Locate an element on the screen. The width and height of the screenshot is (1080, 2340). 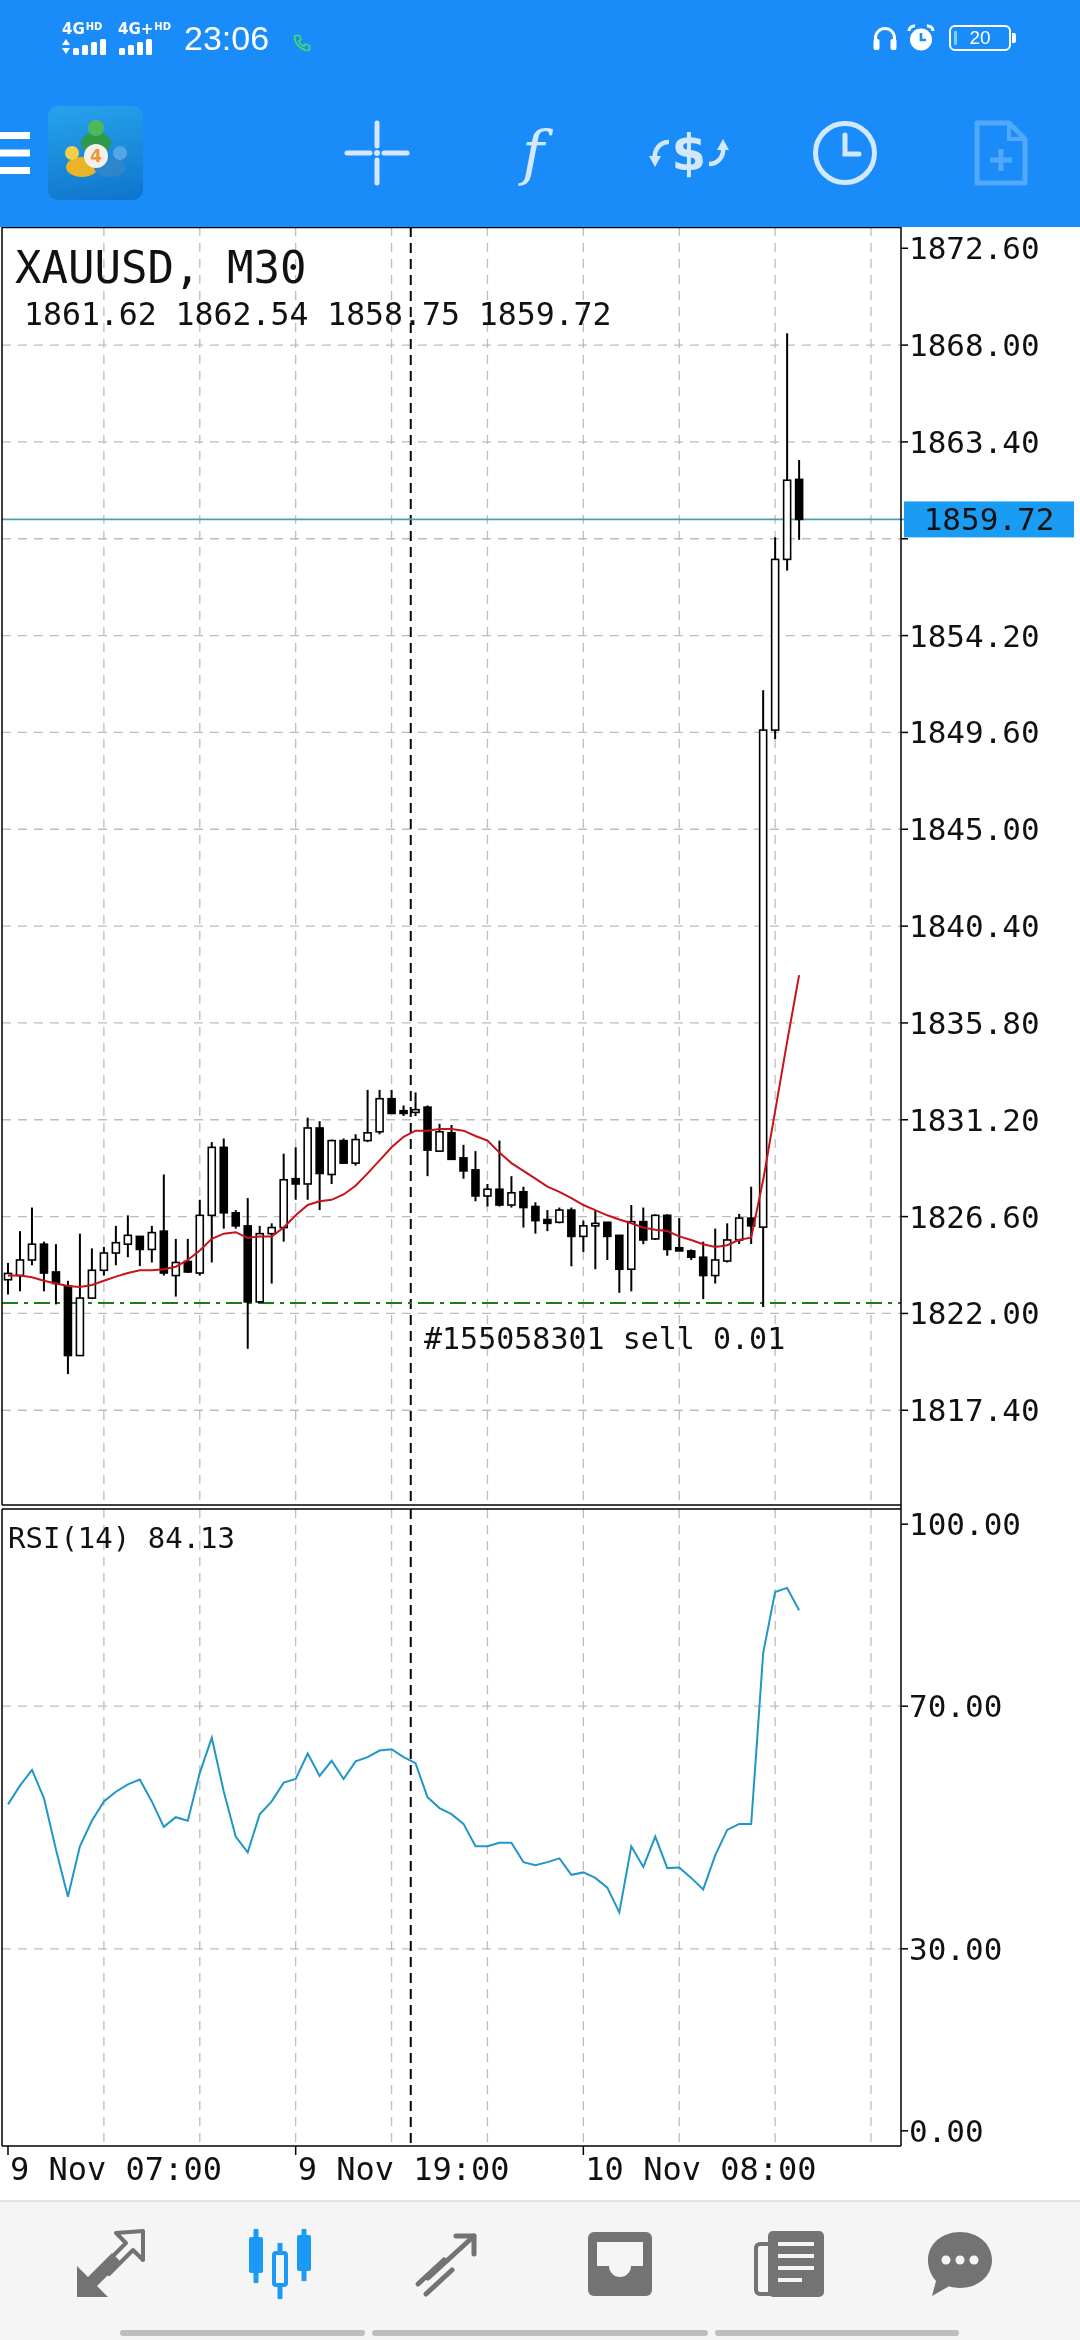
current-price-badge: 1859.72 is located at coordinates (989, 519).